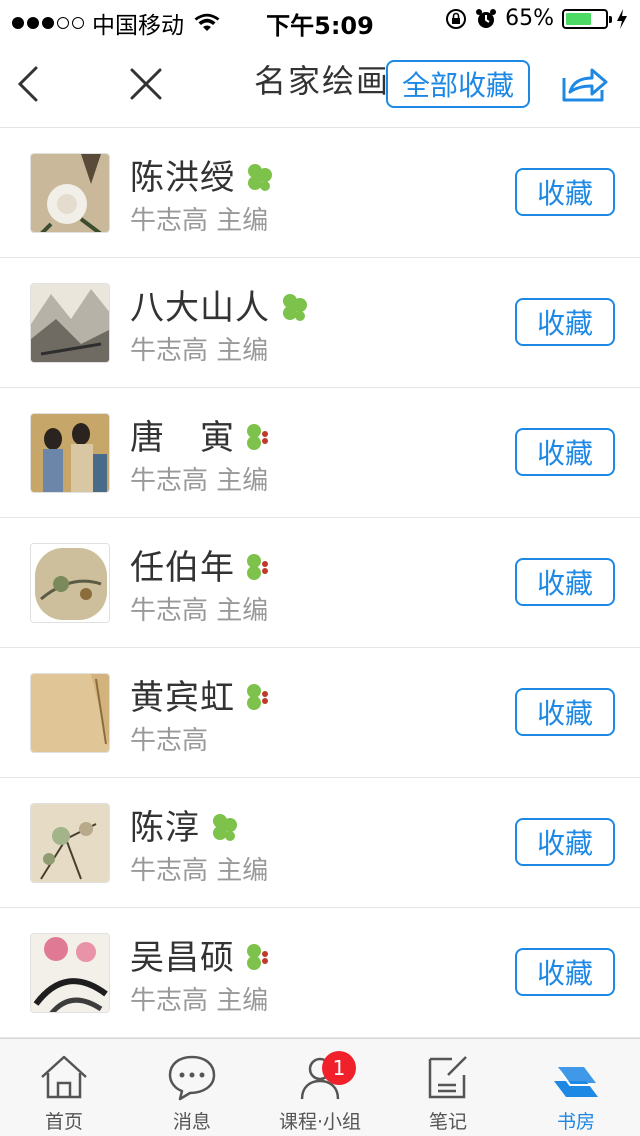 The height and width of the screenshot is (1136, 640). I want to click on editor-text: 牛志高, so click(169, 741).